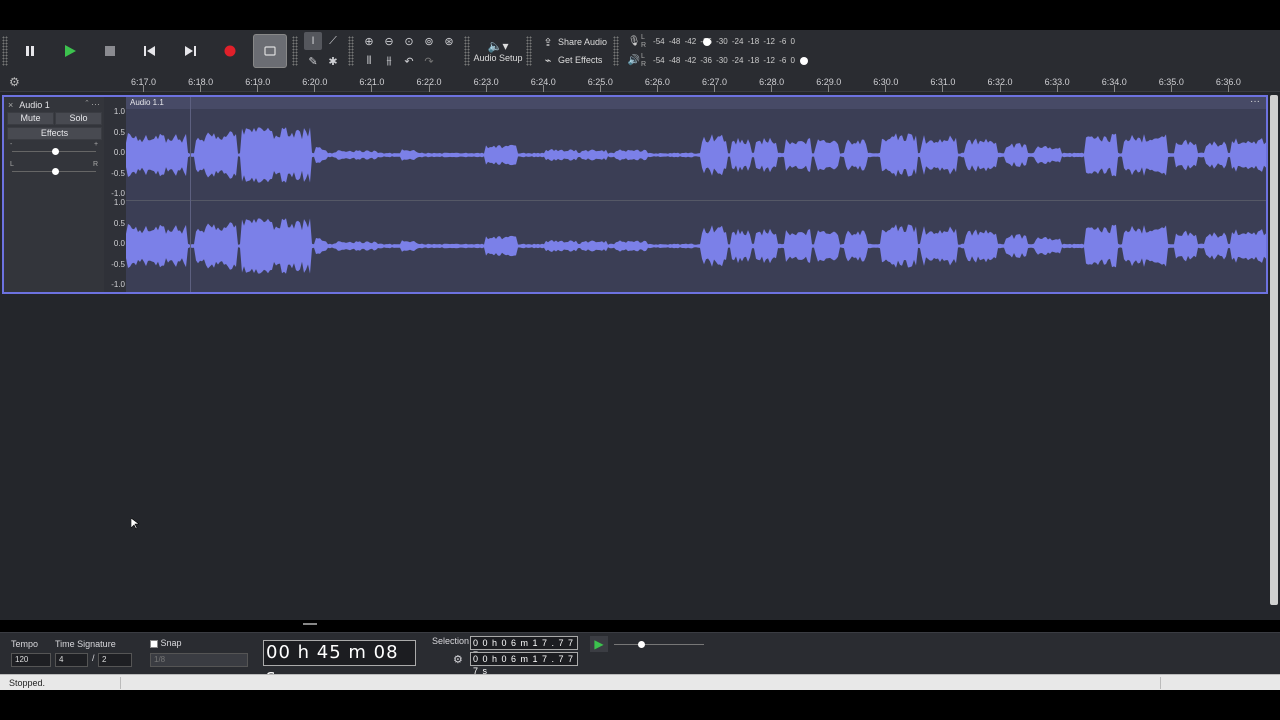  I want to click on time-signature-denominator: 2, so click(115, 660).